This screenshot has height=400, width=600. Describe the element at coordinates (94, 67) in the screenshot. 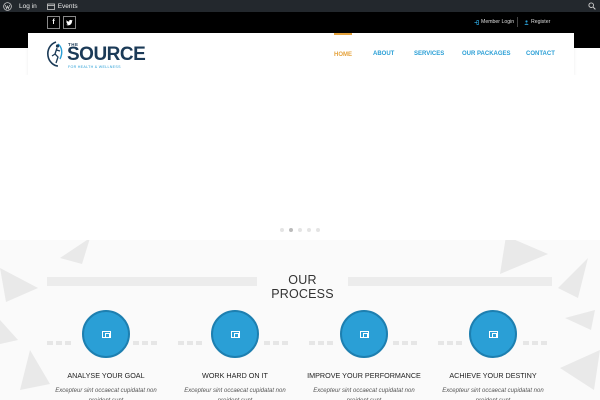

I see `logo-tagline: FOR HEALTH & WELLNESS` at that location.